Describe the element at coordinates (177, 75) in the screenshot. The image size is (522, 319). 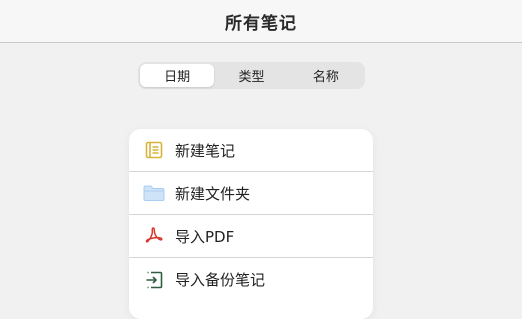
I see `tab-date: 日期` at that location.